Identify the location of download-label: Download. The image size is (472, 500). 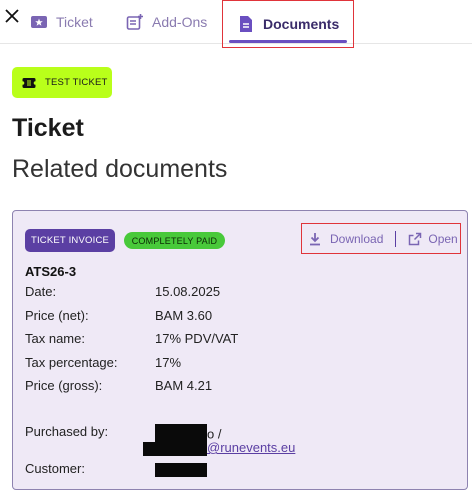
(357, 238).